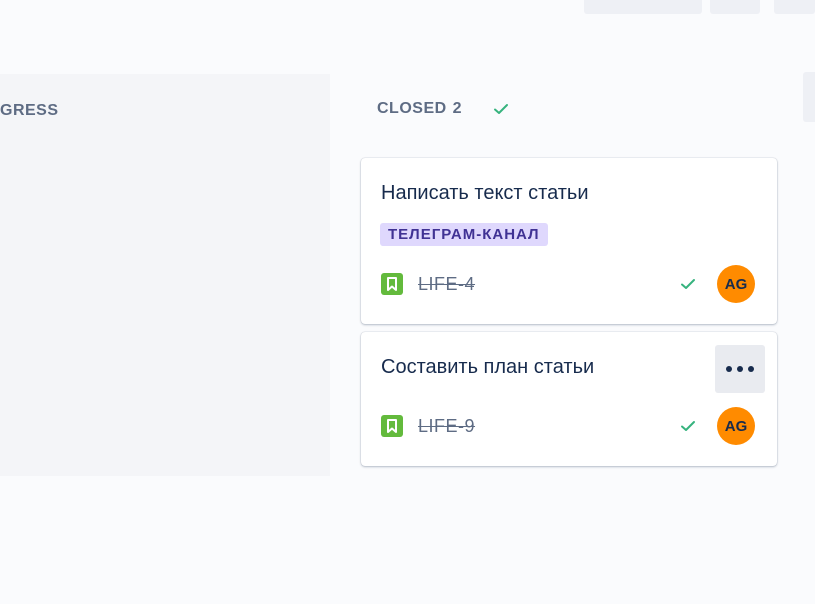 This screenshot has width=815, height=604. What do you see at coordinates (488, 367) in the screenshot?
I see `card-title: Составить план статьи` at bounding box center [488, 367].